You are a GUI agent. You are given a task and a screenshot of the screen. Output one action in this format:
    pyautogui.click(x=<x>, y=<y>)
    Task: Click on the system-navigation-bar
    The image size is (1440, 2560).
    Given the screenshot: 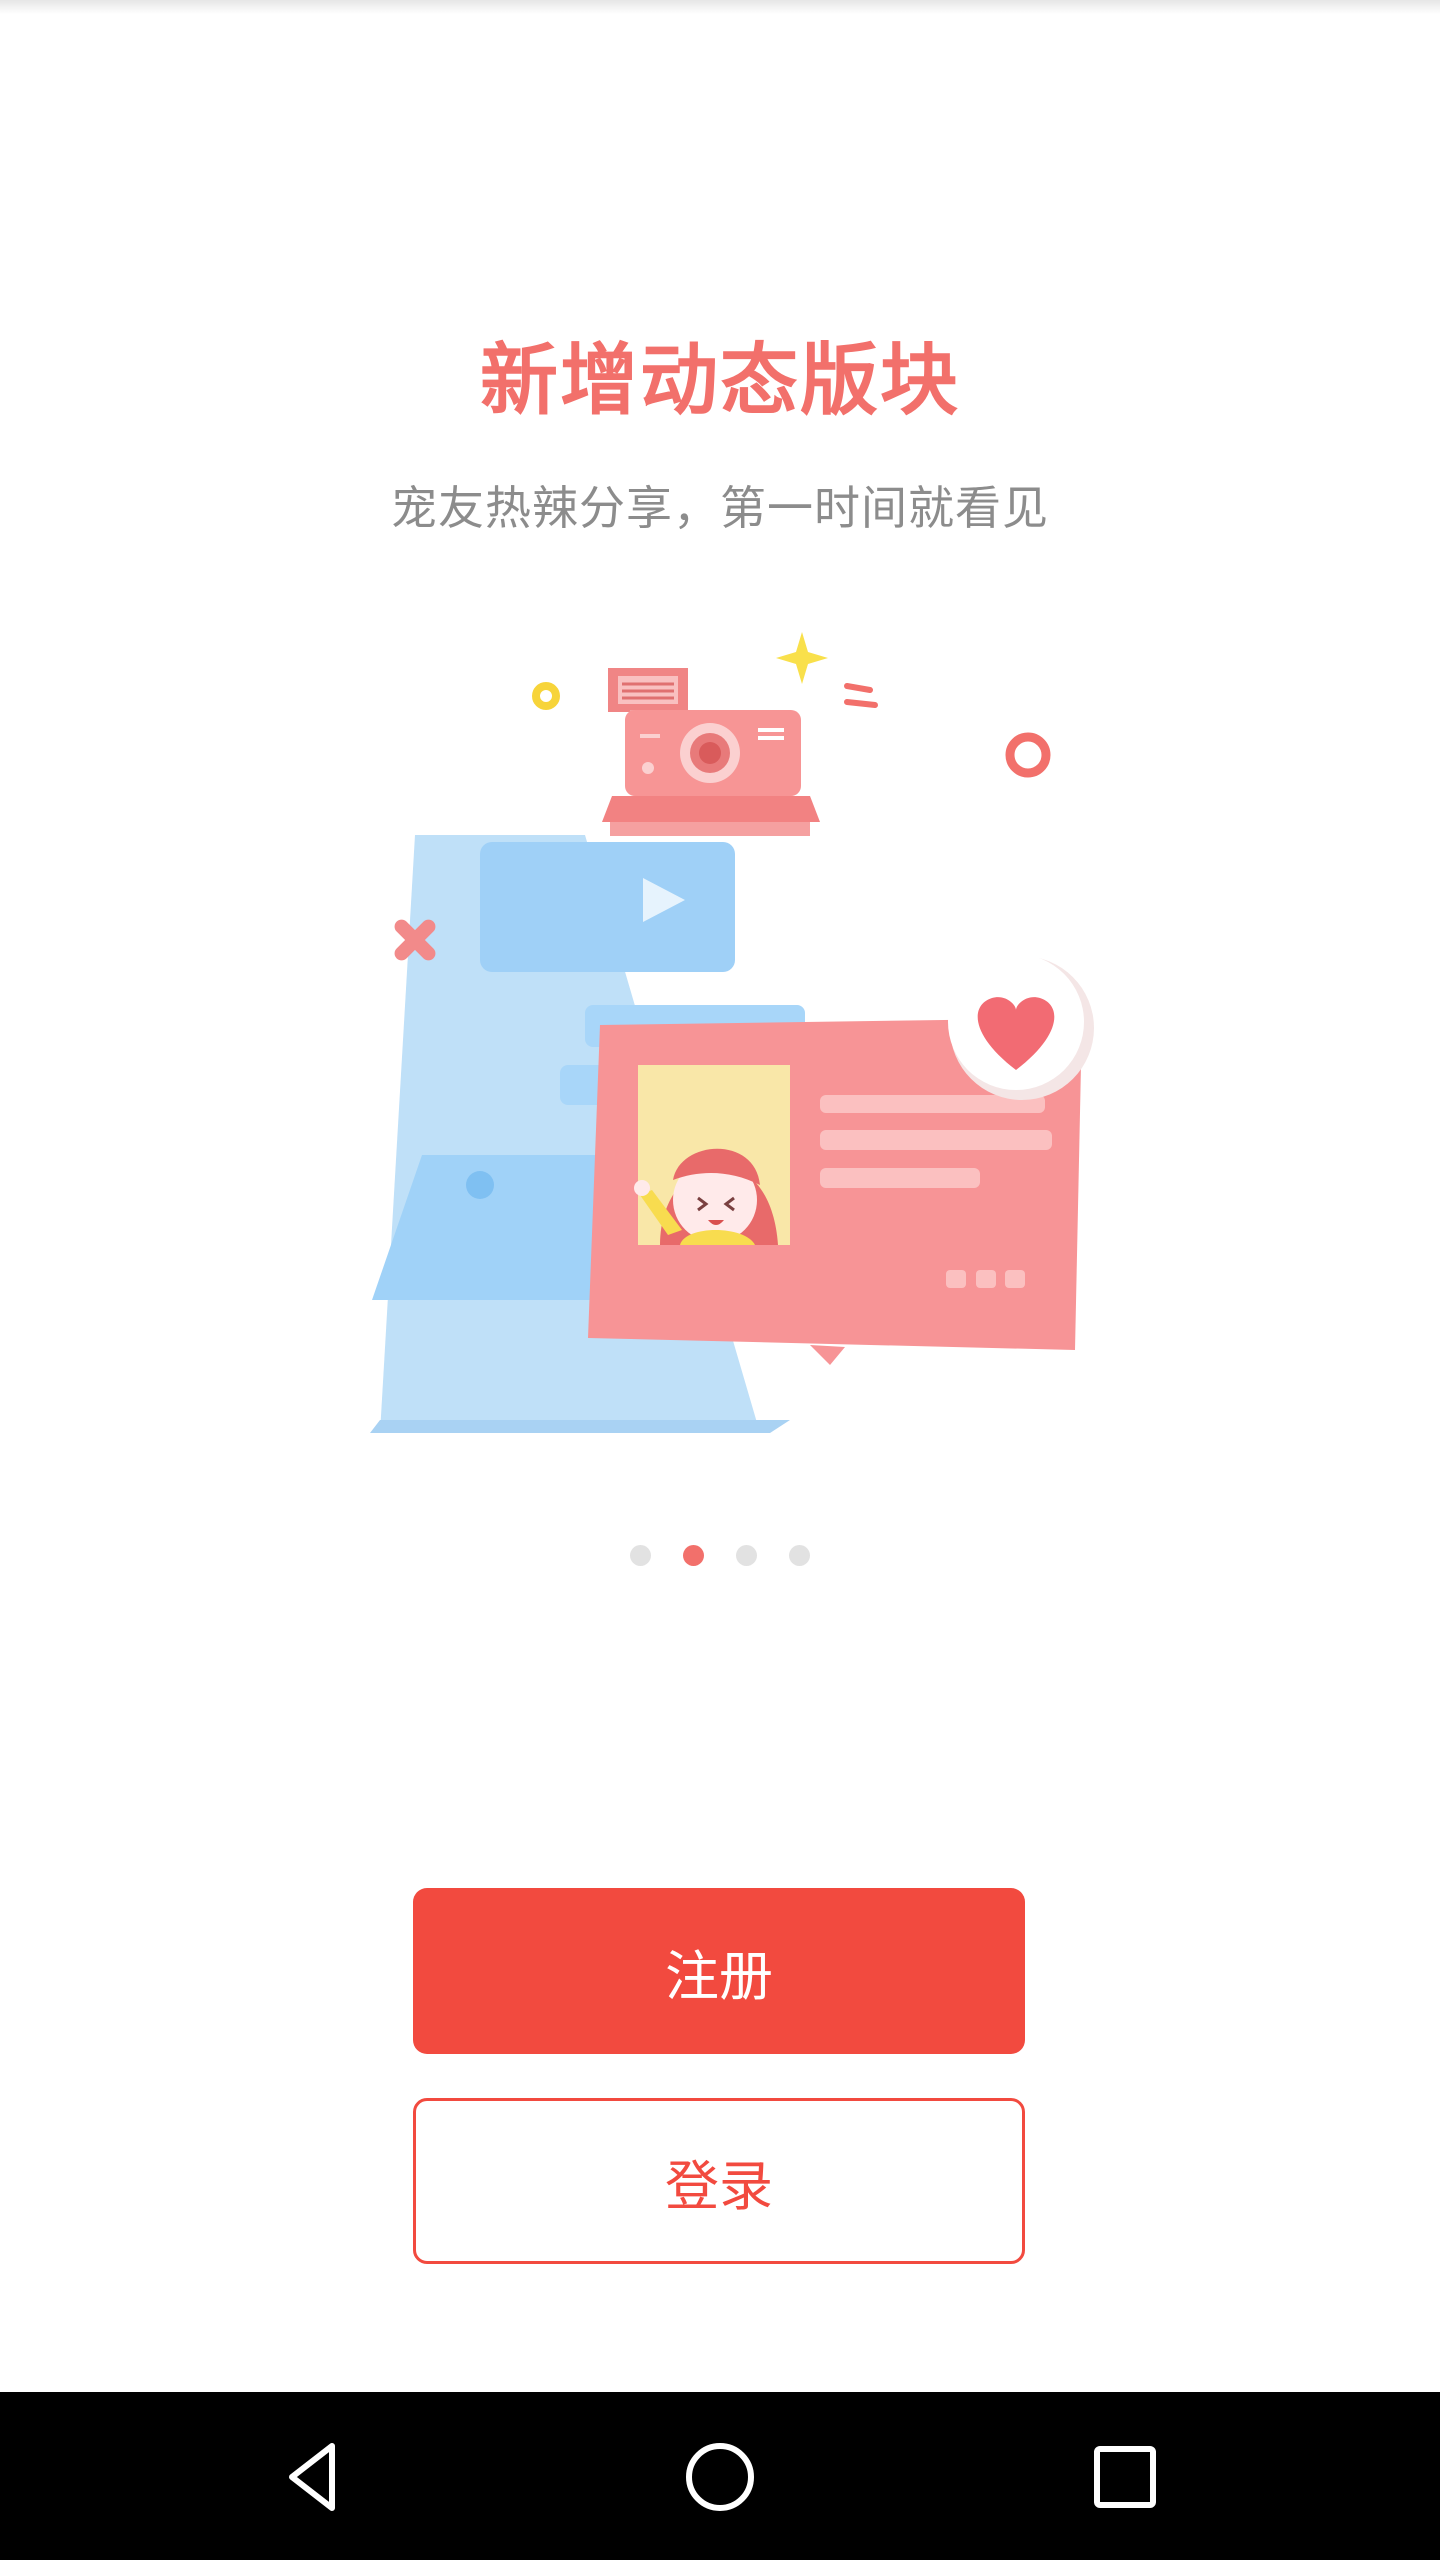 What is the action you would take?
    pyautogui.click(x=720, y=2476)
    